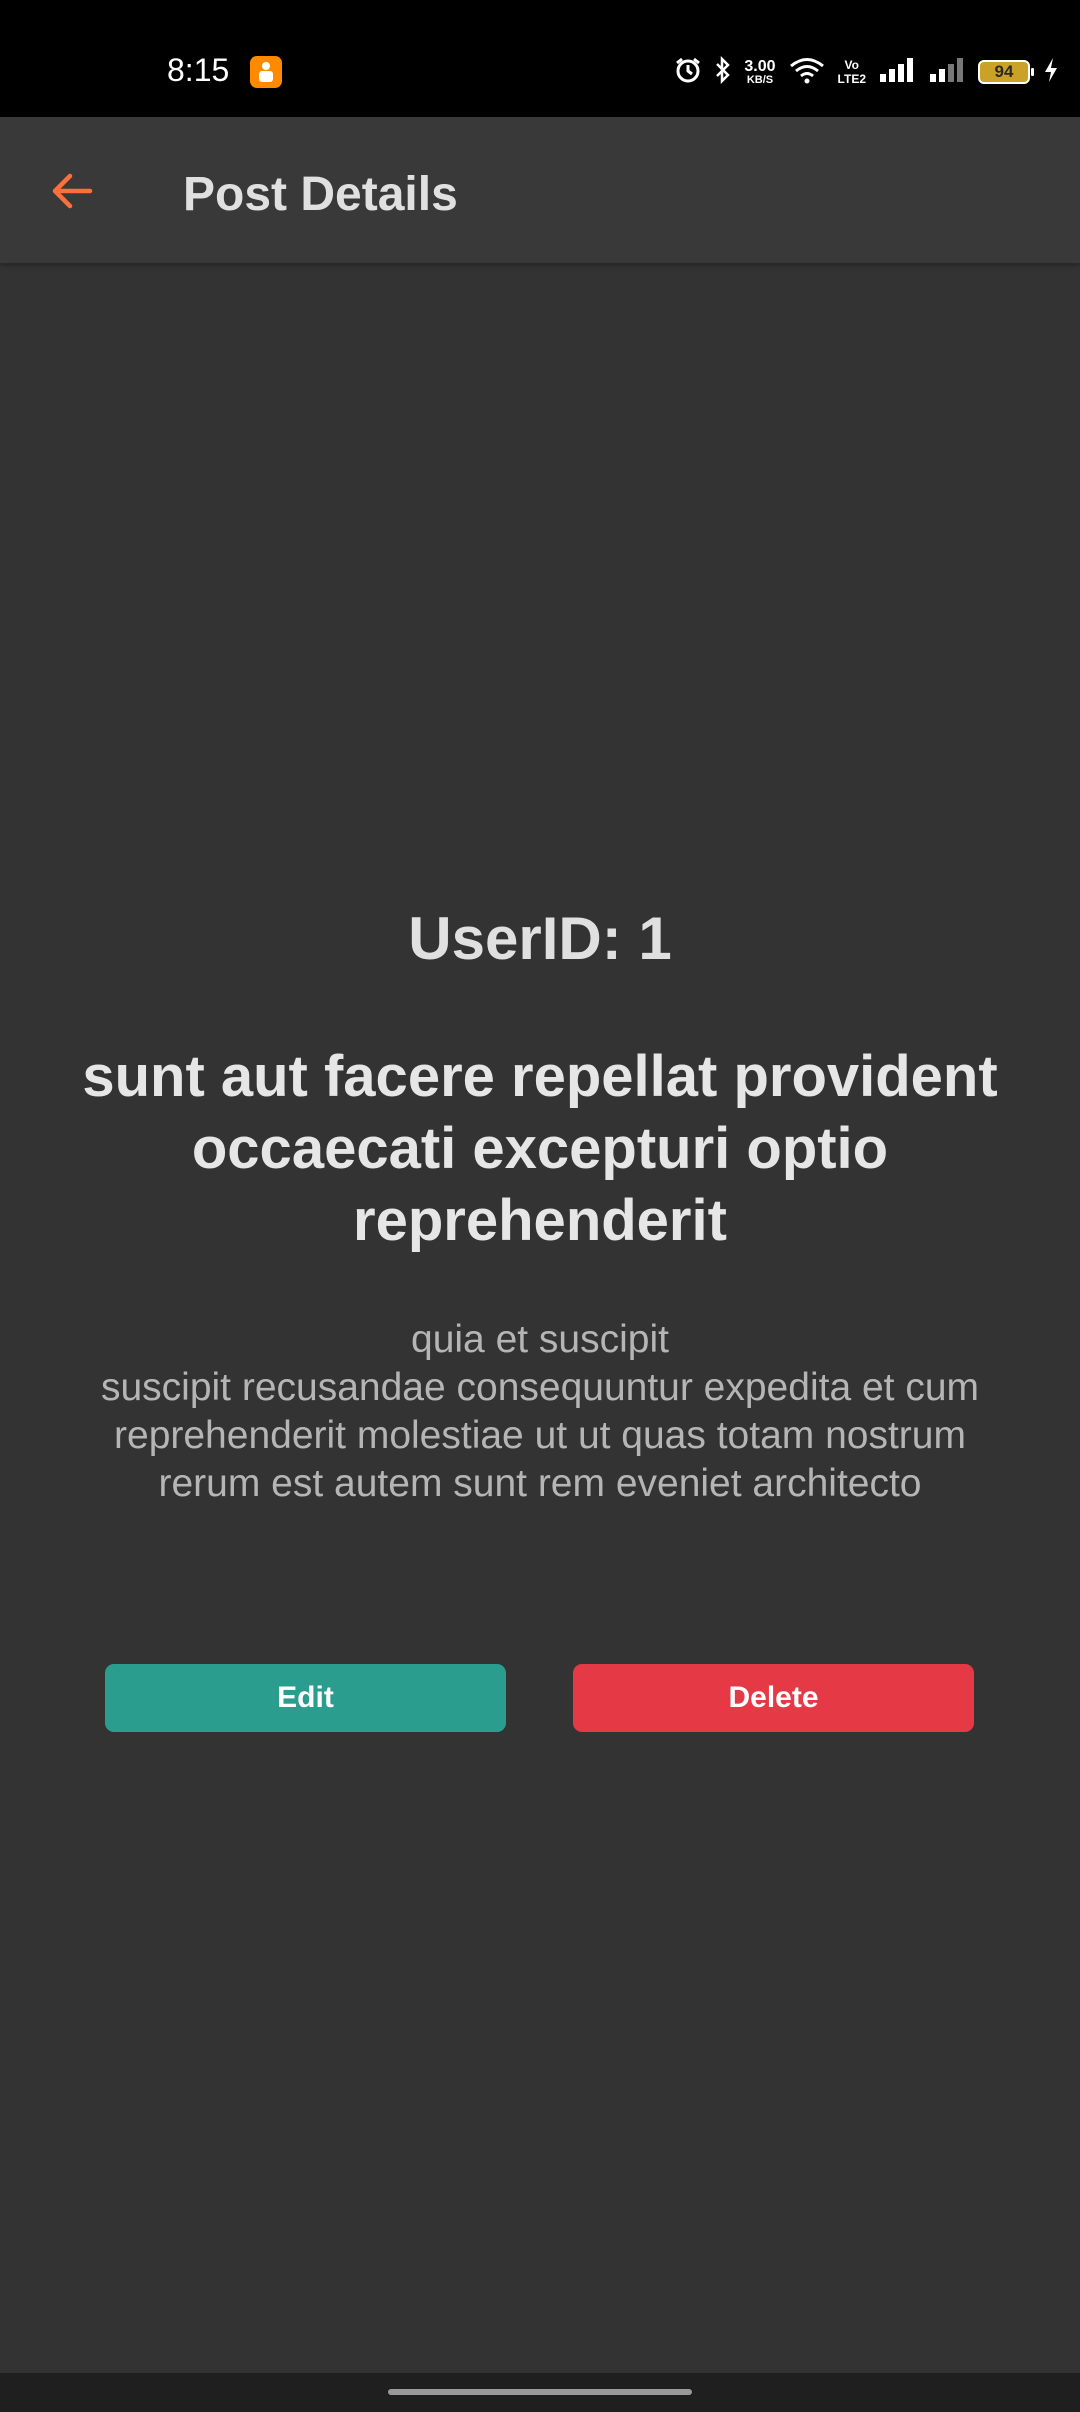 The width and height of the screenshot is (1080, 2412). What do you see at coordinates (688, 72) in the screenshot?
I see `alarm-icon` at bounding box center [688, 72].